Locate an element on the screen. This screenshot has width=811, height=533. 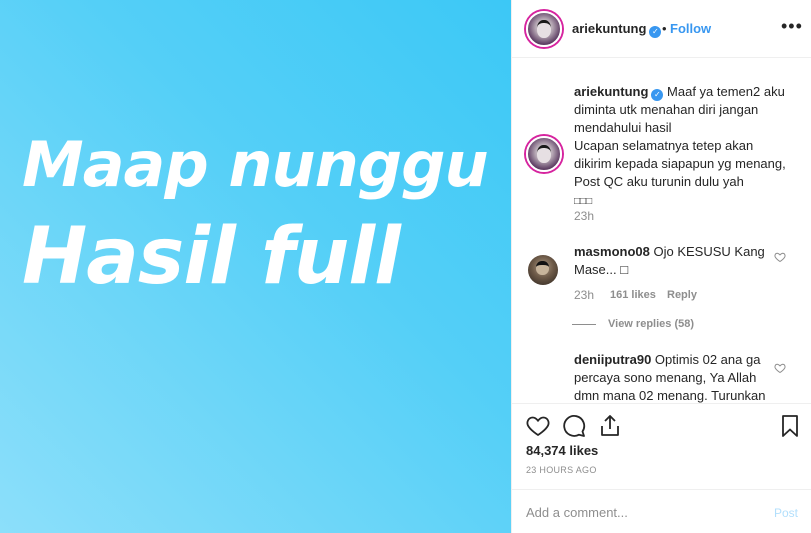
add-comment-input is located at coordinates (641, 512).